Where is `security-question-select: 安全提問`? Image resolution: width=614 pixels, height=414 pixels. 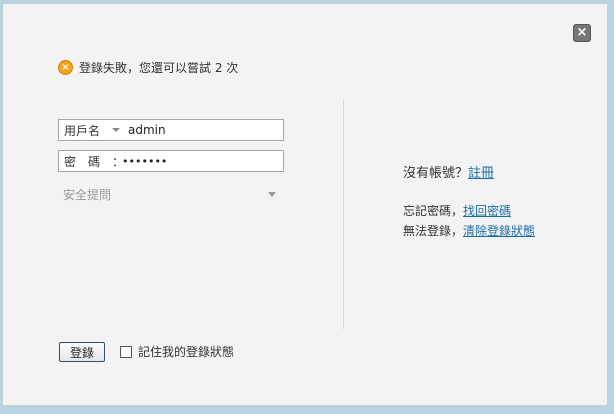
security-question-select: 安全提問 is located at coordinates (171, 194).